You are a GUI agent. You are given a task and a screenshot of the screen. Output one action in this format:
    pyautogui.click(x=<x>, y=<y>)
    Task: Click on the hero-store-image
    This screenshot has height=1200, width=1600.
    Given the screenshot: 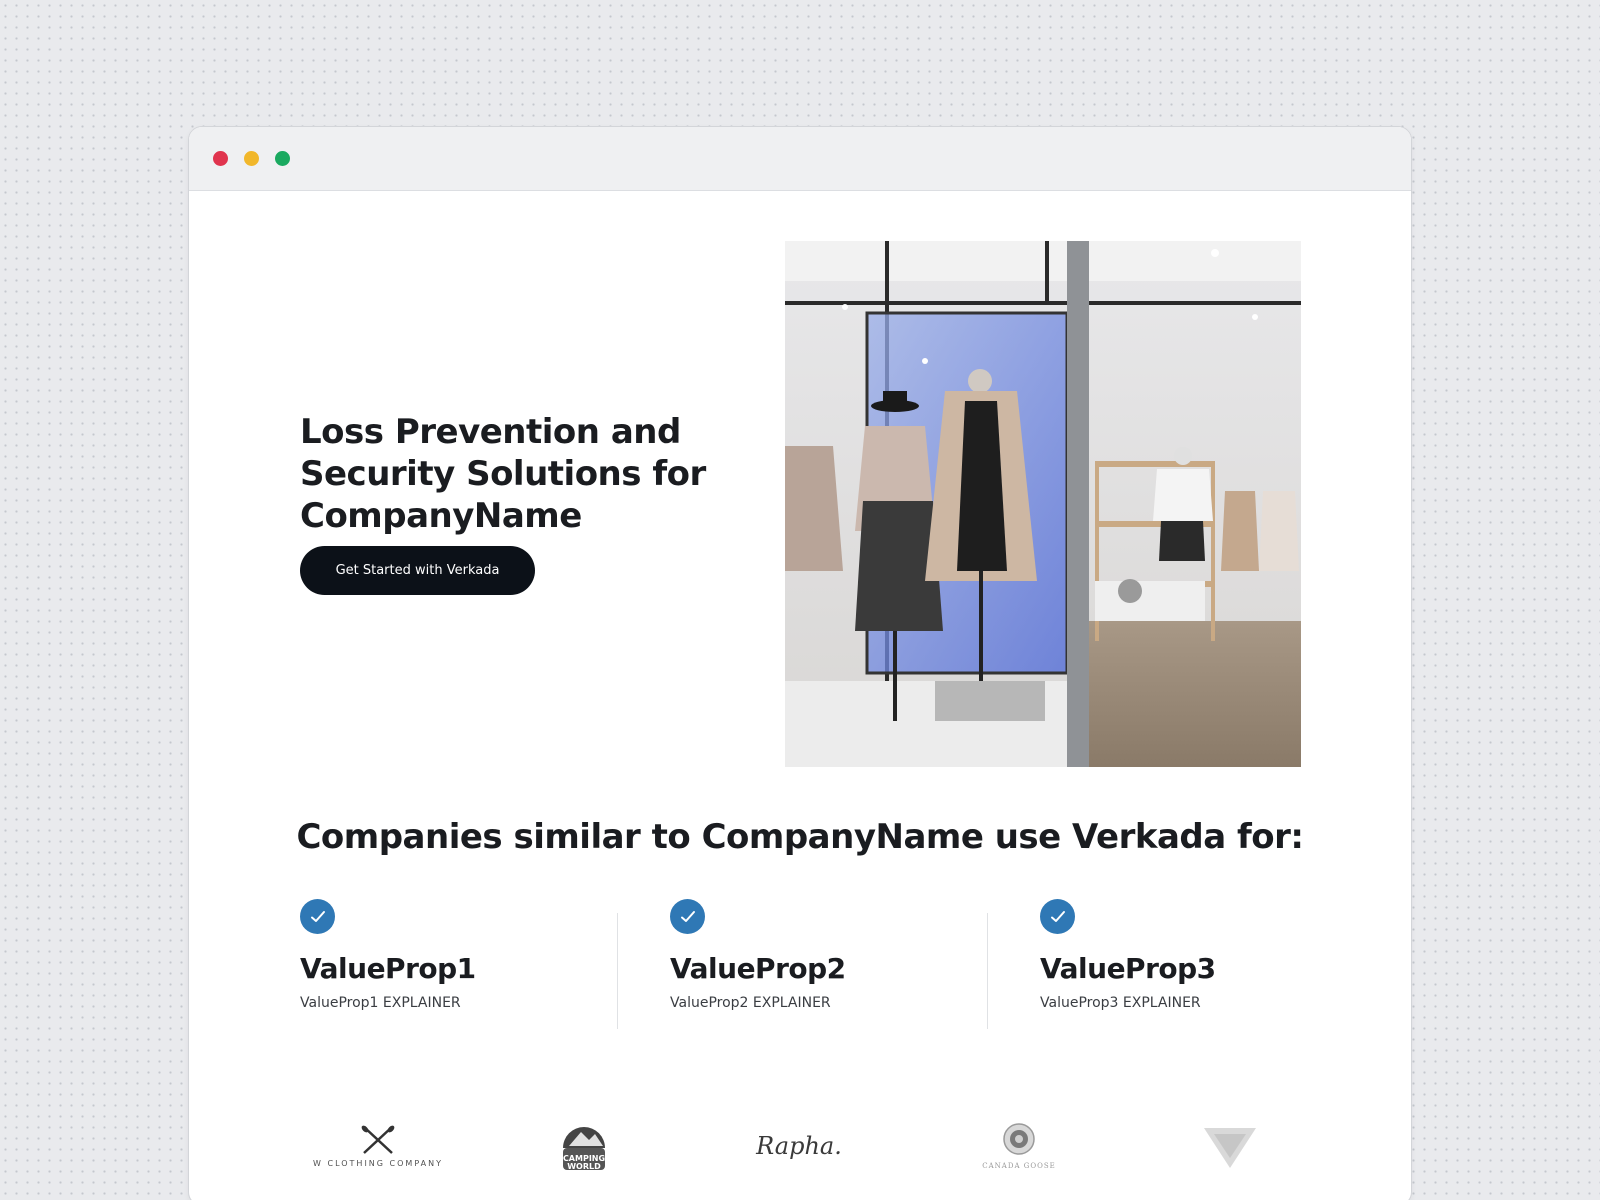 What is the action you would take?
    pyautogui.click(x=1043, y=504)
    